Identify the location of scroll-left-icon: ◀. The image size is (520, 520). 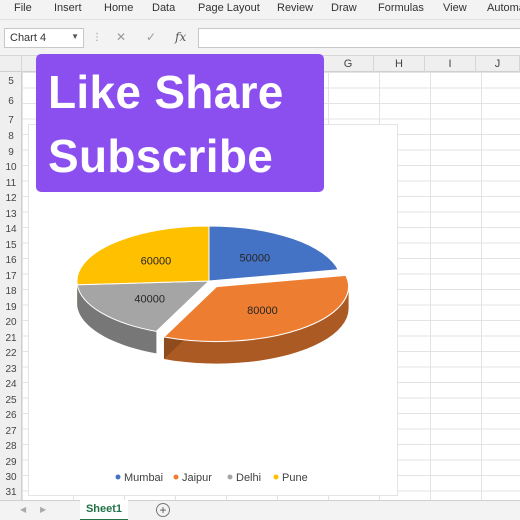
(23, 509).